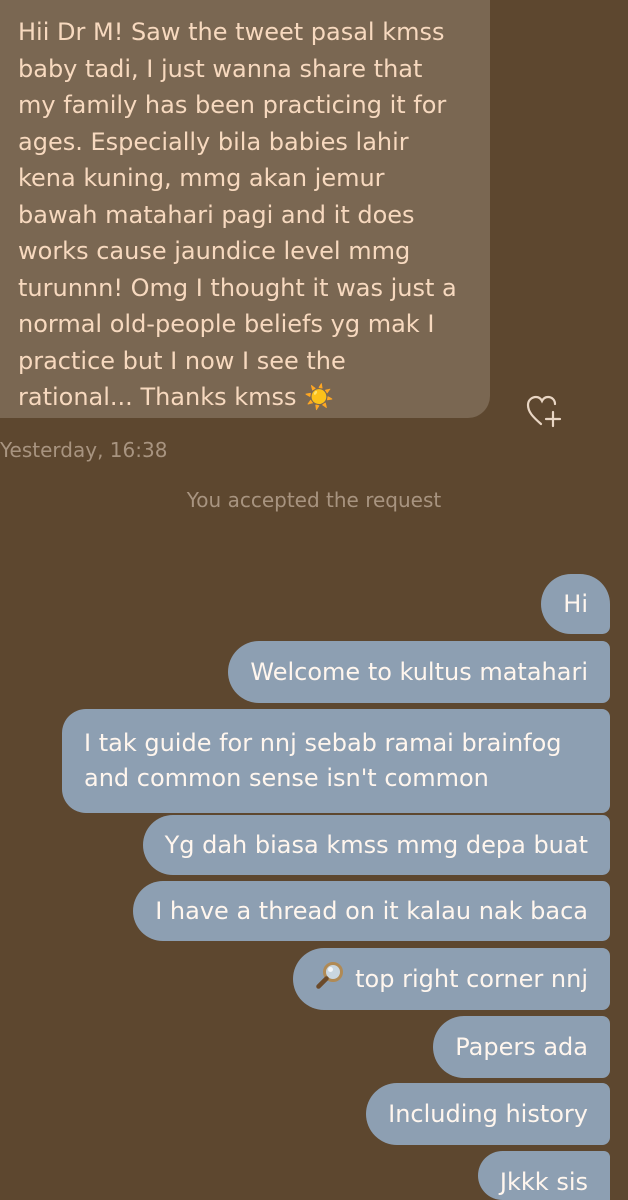  What do you see at coordinates (213, 141) in the screenshot?
I see `incoming-line: ages. Especially bila babies lahir` at bounding box center [213, 141].